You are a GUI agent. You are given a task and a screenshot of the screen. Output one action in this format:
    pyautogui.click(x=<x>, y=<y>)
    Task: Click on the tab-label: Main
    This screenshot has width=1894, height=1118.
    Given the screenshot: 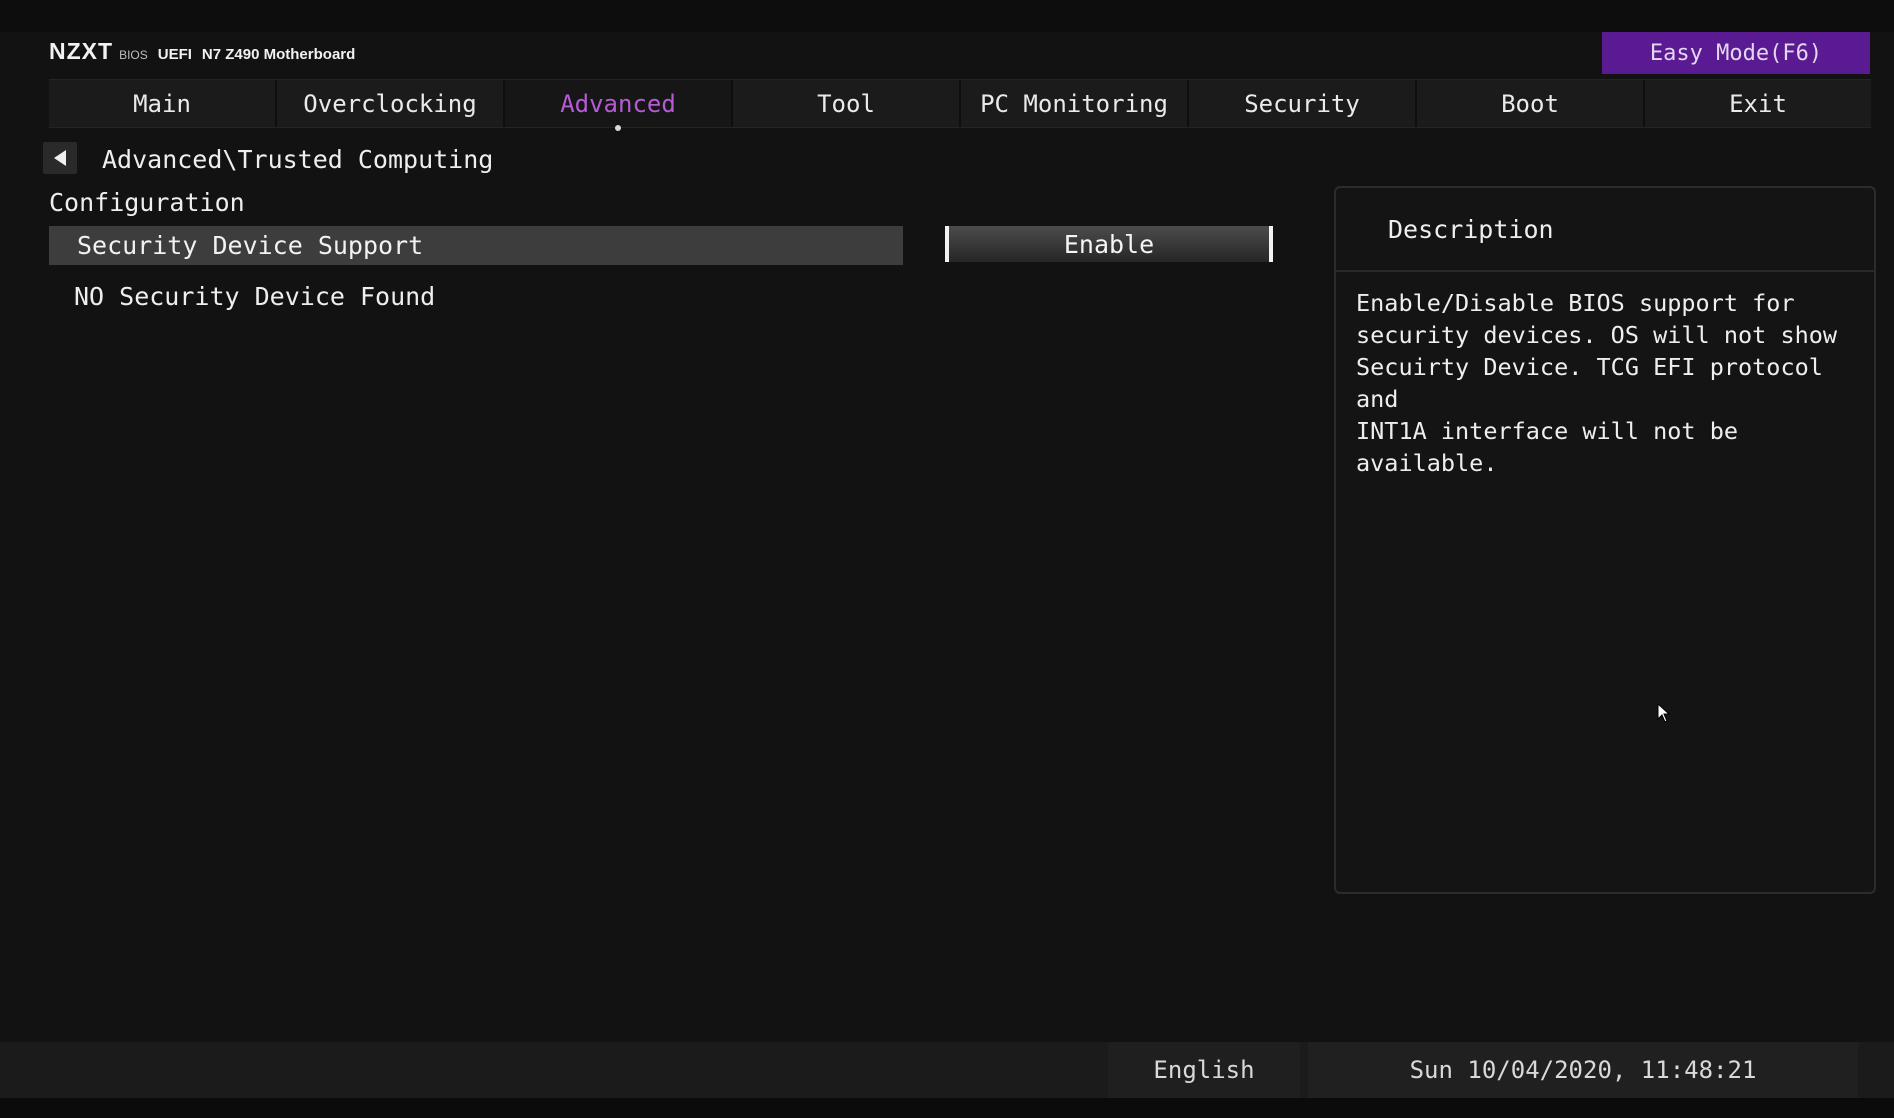 What is the action you would take?
    pyautogui.click(x=162, y=103)
    